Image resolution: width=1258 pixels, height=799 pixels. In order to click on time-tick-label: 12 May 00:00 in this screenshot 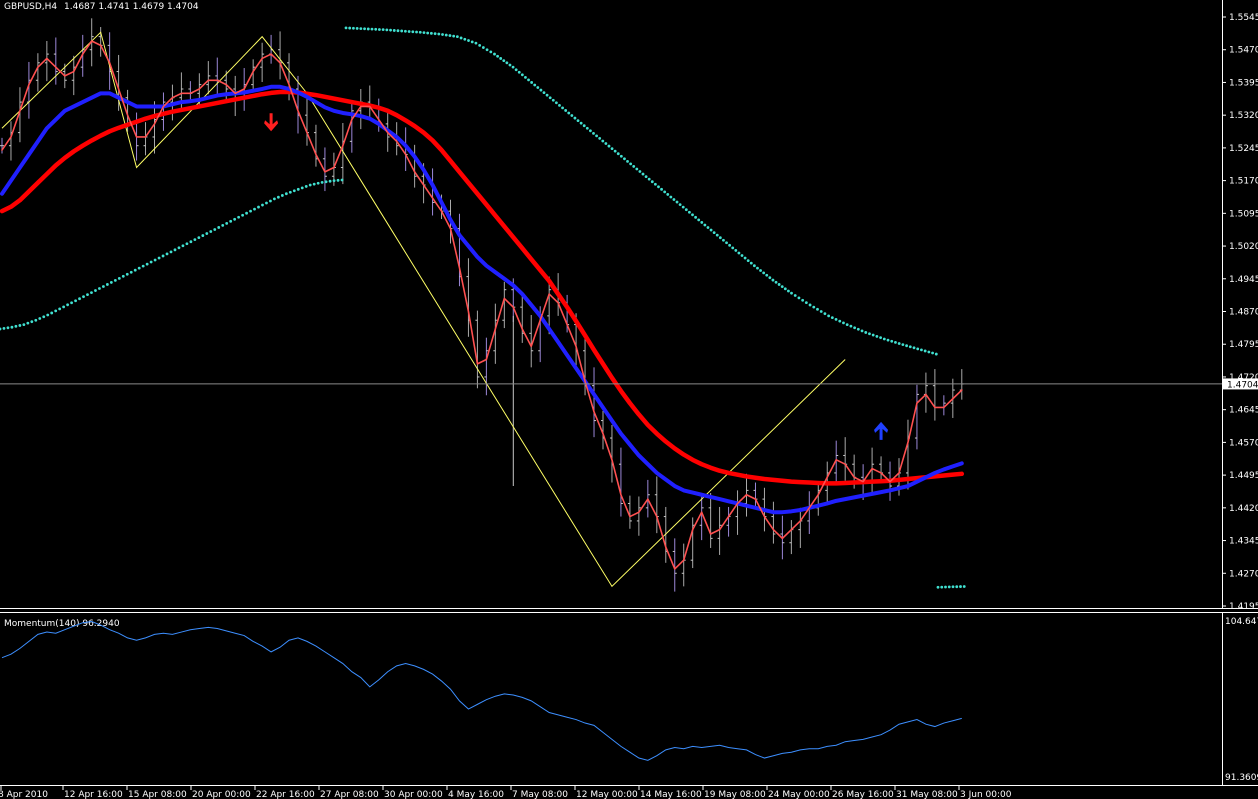, I will do `click(607, 794)`.